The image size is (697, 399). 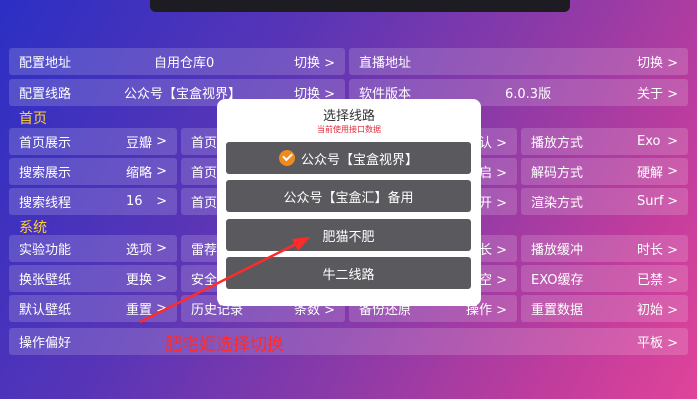 I want to click on default-wallpaper-row: 默认壁纸 重置 >, so click(x=93, y=308).